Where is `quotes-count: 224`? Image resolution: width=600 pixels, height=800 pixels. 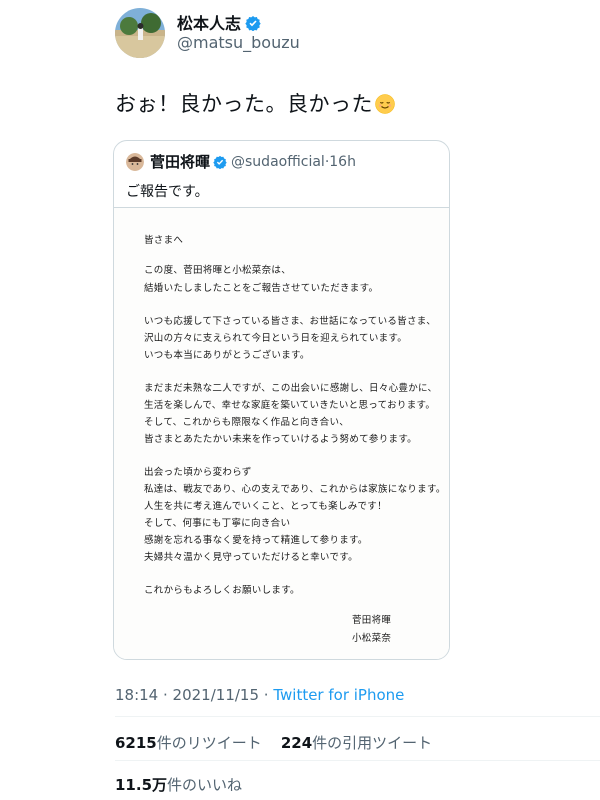
quotes-count: 224 is located at coordinates (296, 743).